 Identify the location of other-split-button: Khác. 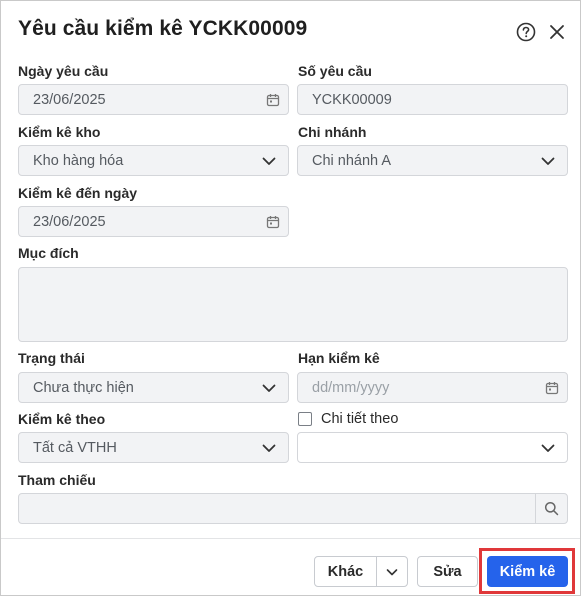
(361, 571).